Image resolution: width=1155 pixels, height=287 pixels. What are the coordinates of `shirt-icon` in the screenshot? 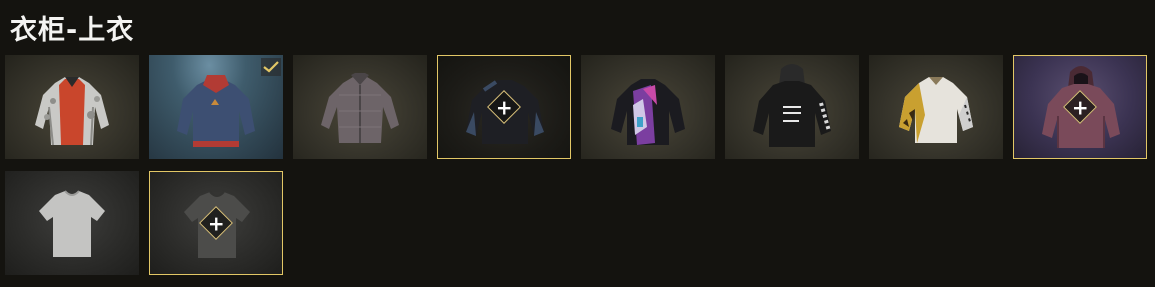 It's located at (360, 108).